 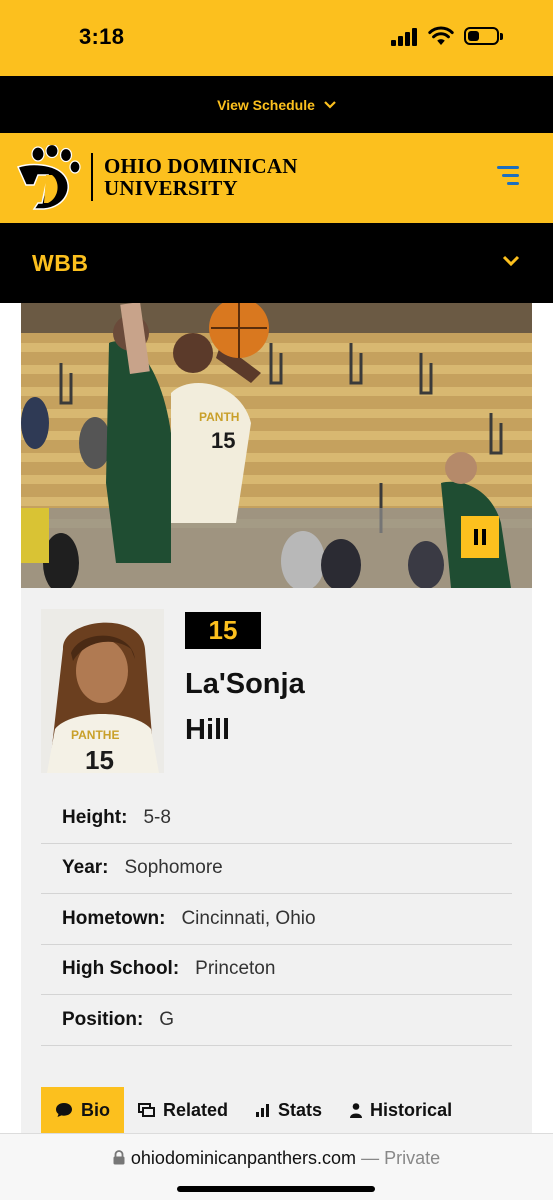 What do you see at coordinates (483, 36) in the screenshot?
I see `battery-icon` at bounding box center [483, 36].